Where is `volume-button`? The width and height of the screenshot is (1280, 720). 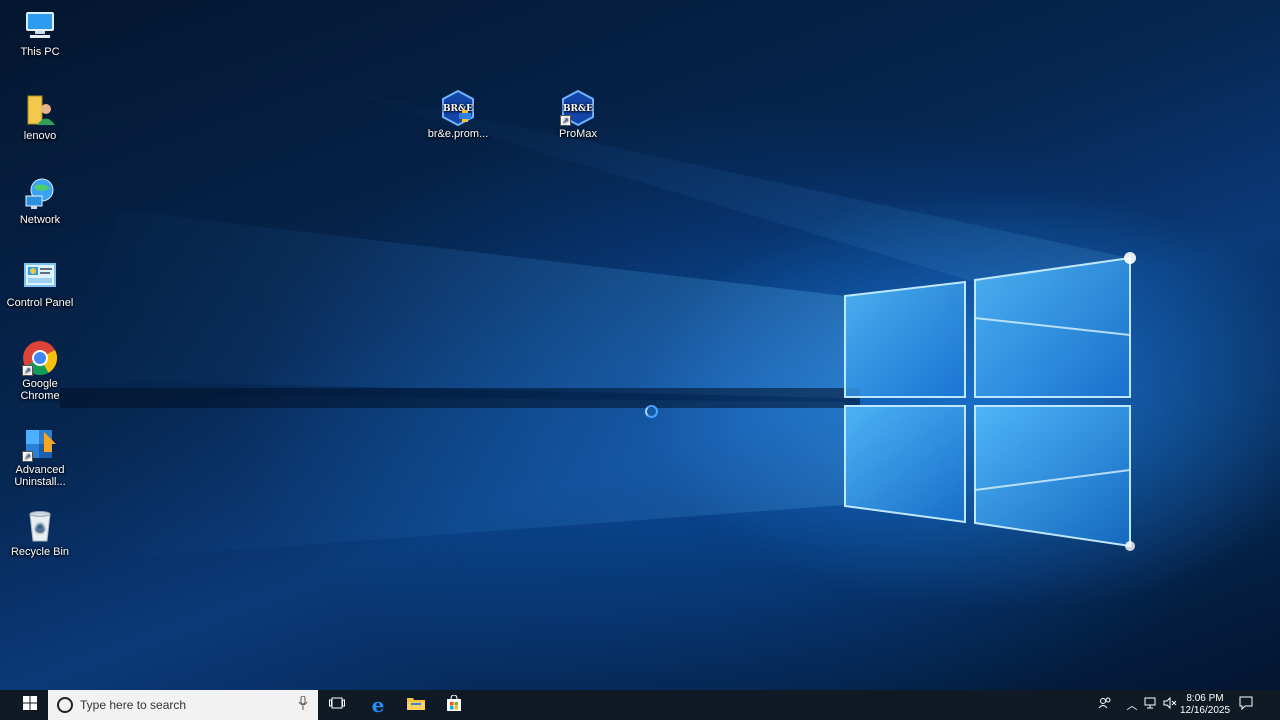 volume-button is located at coordinates (1170, 705).